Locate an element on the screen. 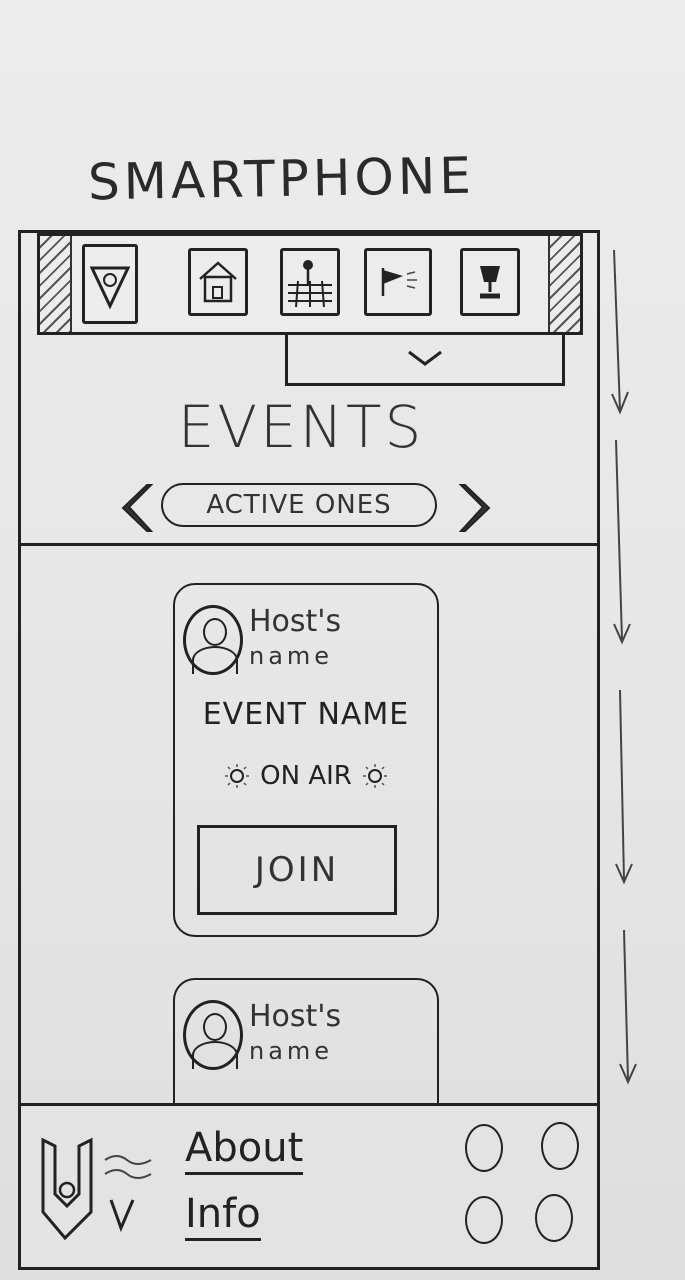 The width and height of the screenshot is (685, 1280). event-card: Host's name is located at coordinates (306, 1042).